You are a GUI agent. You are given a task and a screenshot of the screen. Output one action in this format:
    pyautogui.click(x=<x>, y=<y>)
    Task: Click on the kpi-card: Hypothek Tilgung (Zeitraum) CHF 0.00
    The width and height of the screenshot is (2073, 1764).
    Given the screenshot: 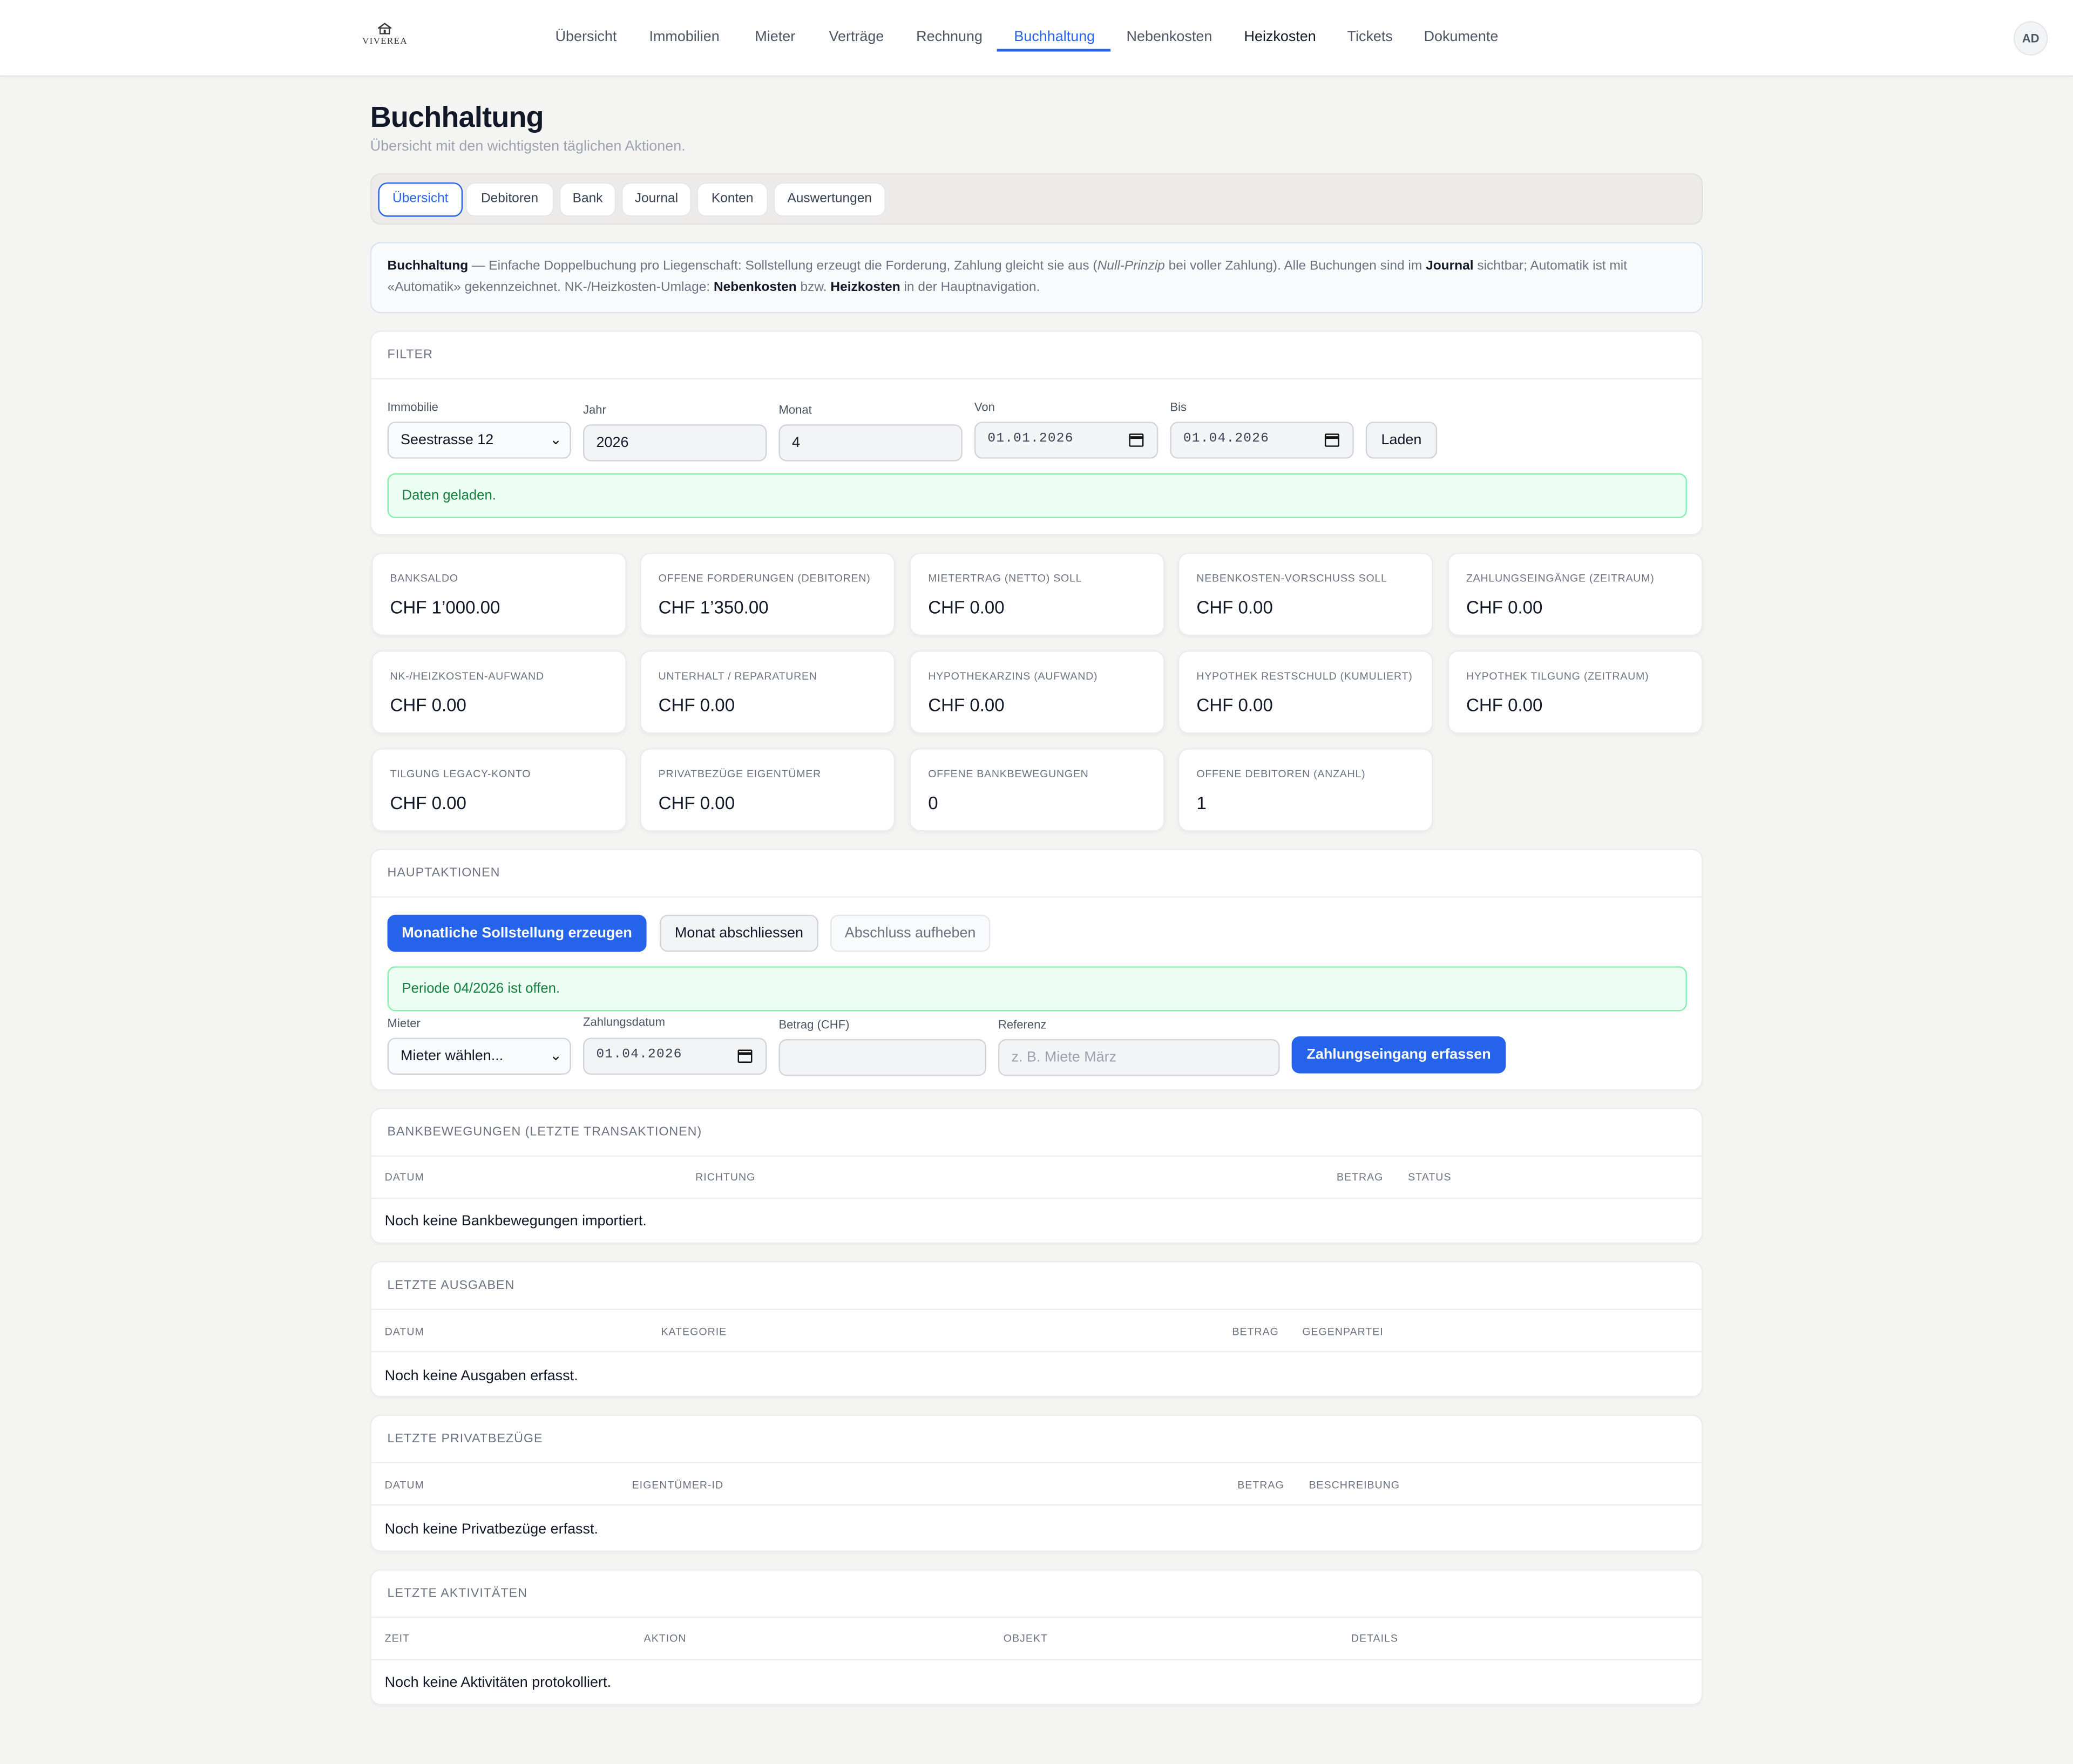 What is the action you would take?
    pyautogui.click(x=1575, y=692)
    